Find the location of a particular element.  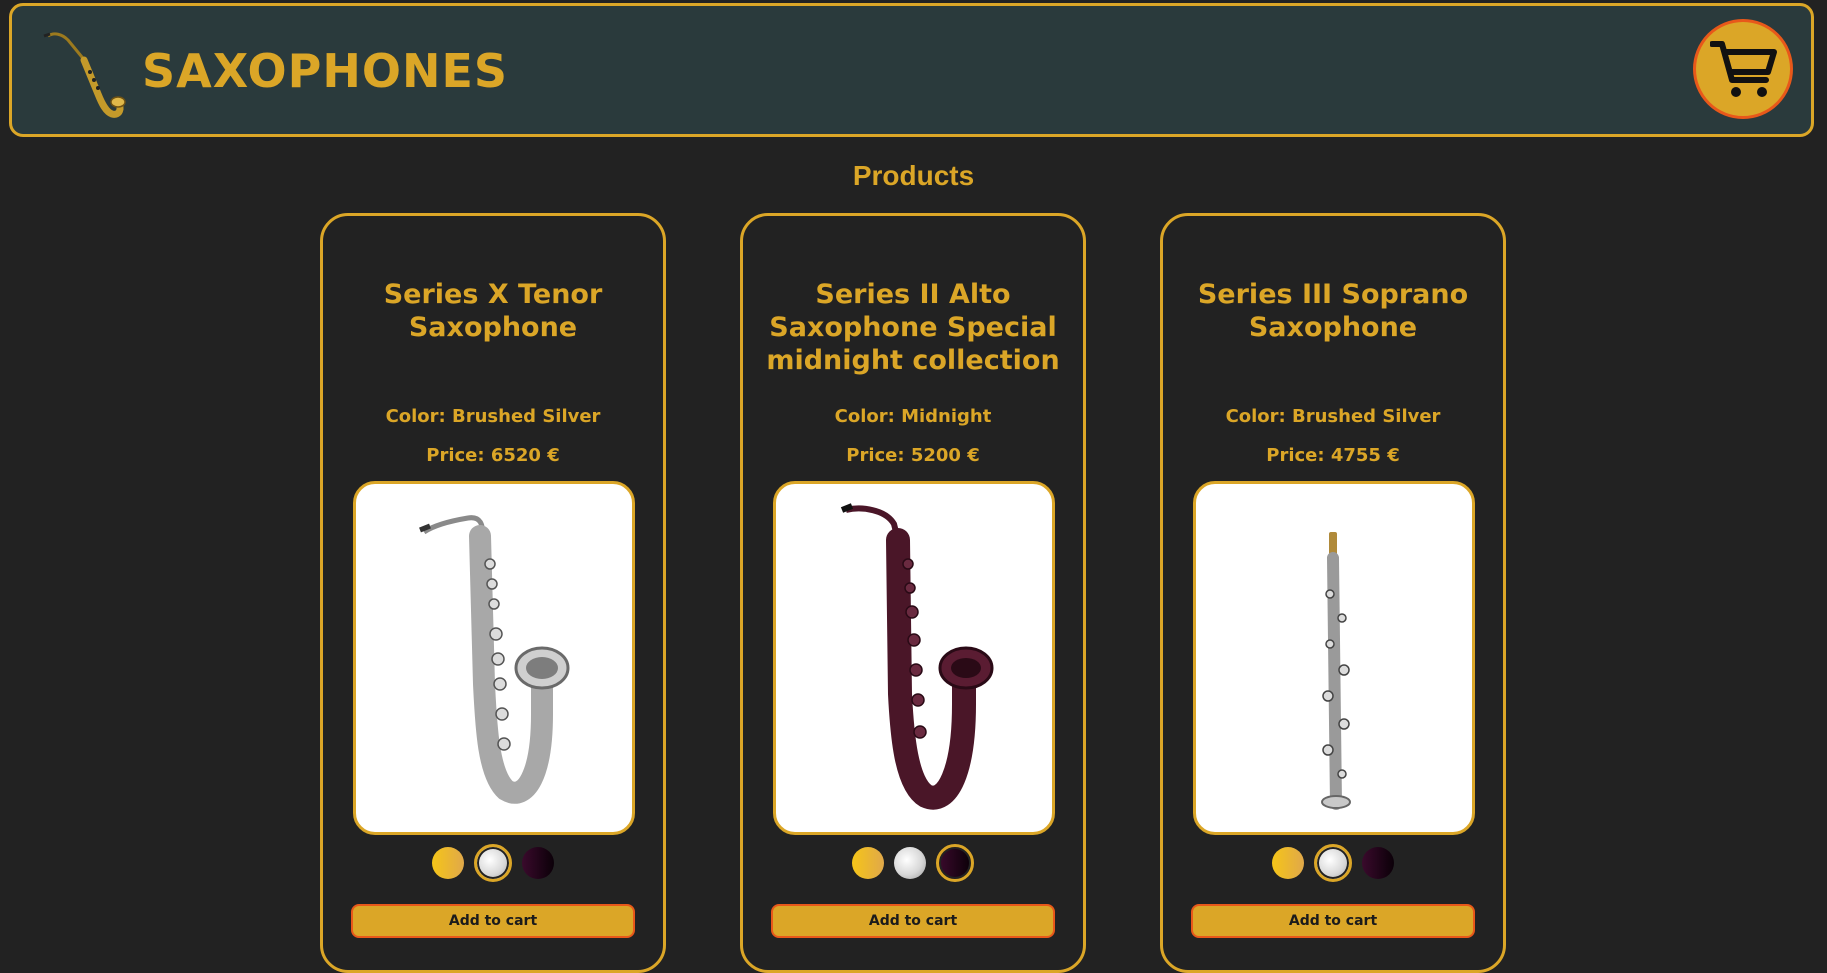

shopping-cart-icon is located at coordinates (1743, 69).